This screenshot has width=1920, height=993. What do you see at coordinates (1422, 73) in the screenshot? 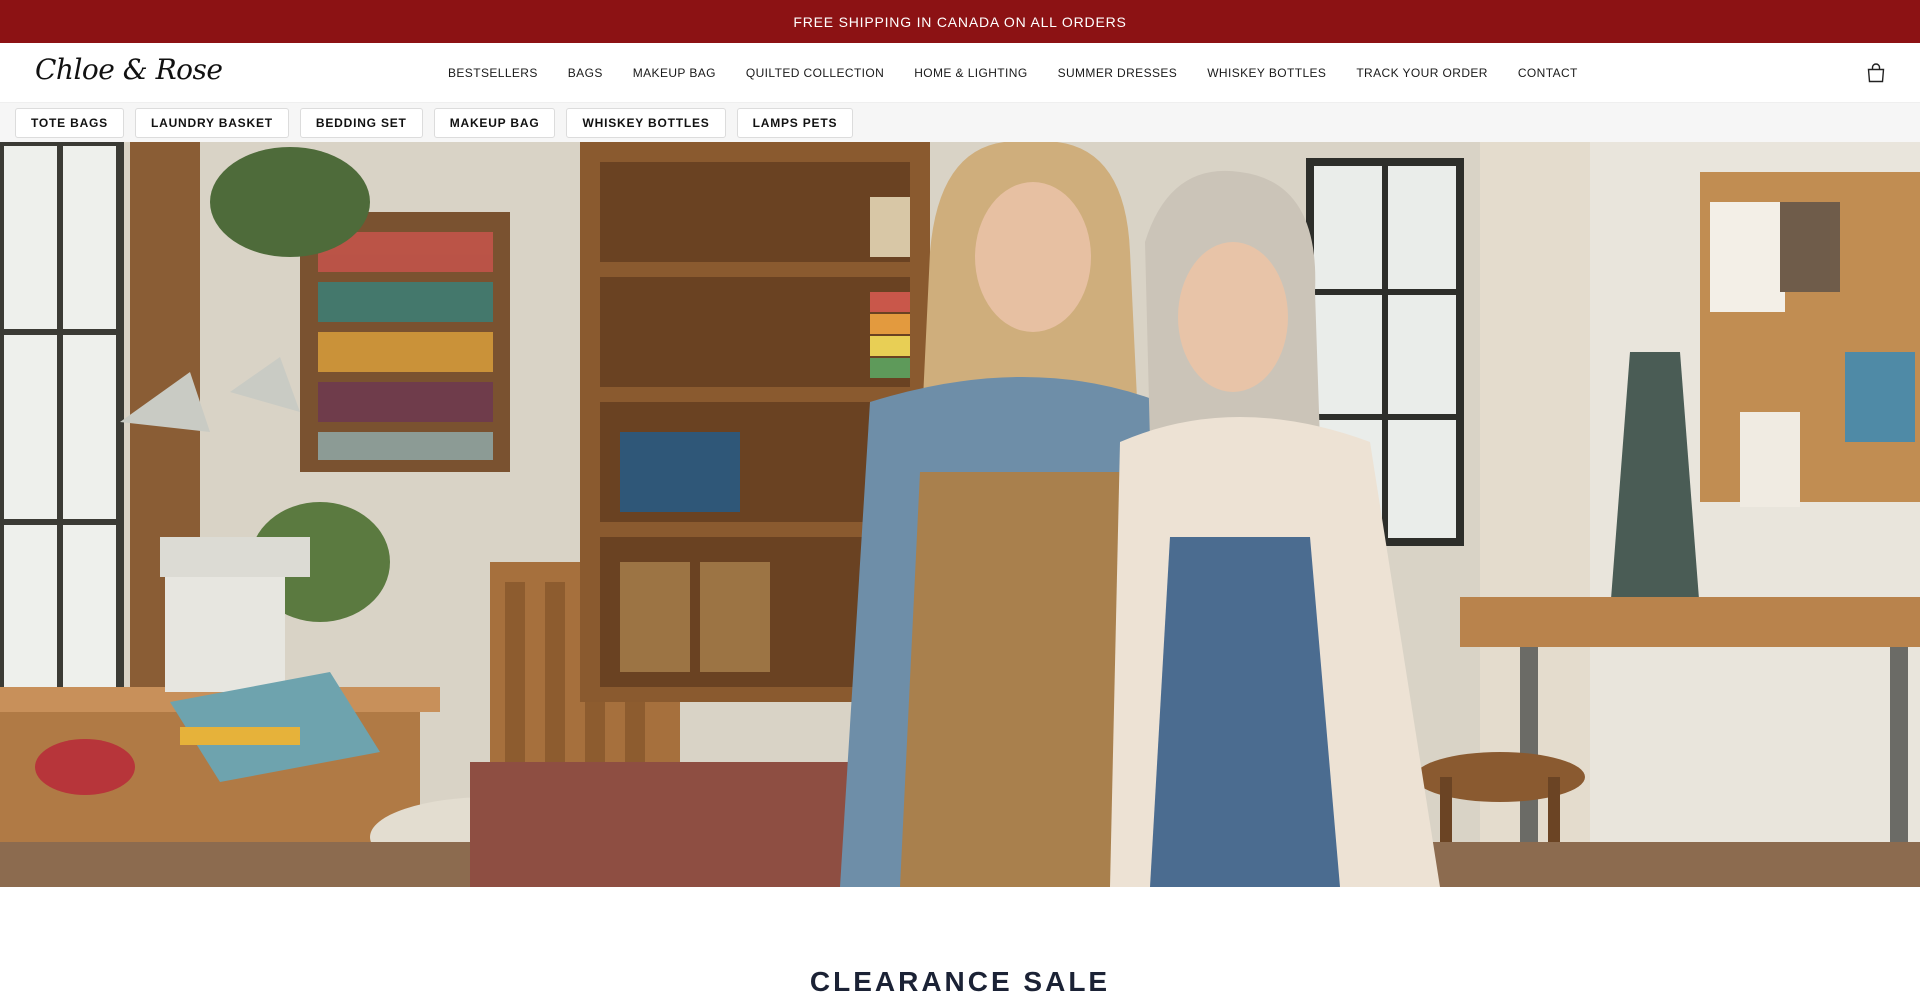
I see `nav-item-track-order: TRACK YOUR ORDER` at bounding box center [1422, 73].